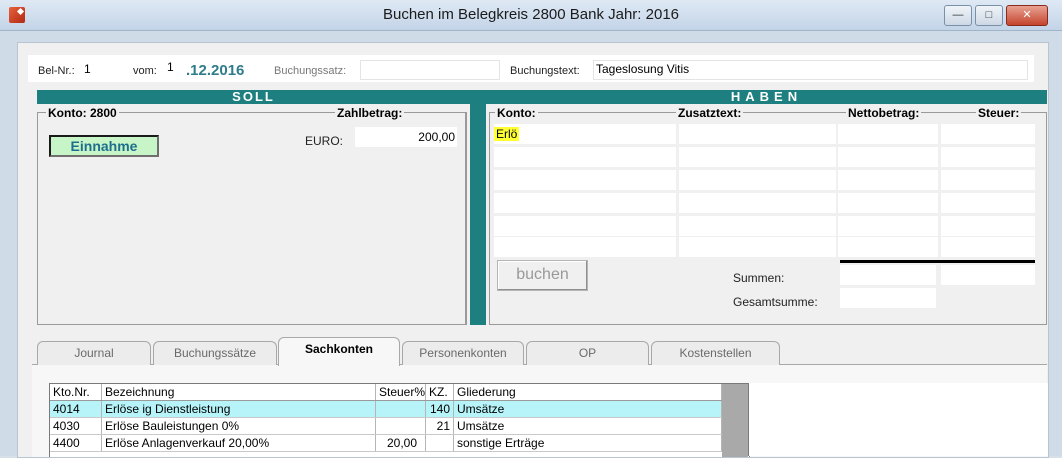 The height and width of the screenshot is (458, 1062). What do you see at coordinates (94, 353) in the screenshot?
I see `tab-journal: Journal` at bounding box center [94, 353].